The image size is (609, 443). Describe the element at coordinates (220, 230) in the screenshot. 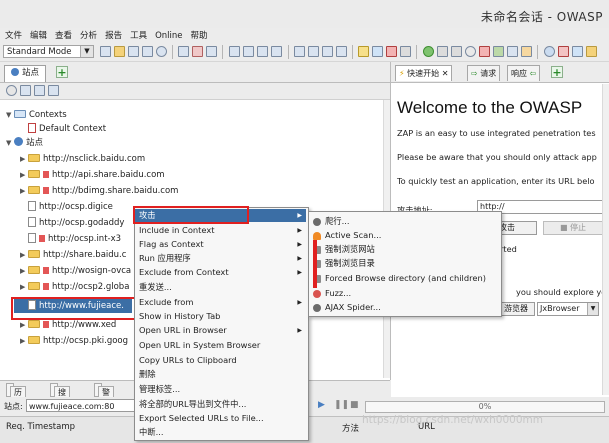

I see `menu-item-include-in-context: Include in Context ▶` at that location.